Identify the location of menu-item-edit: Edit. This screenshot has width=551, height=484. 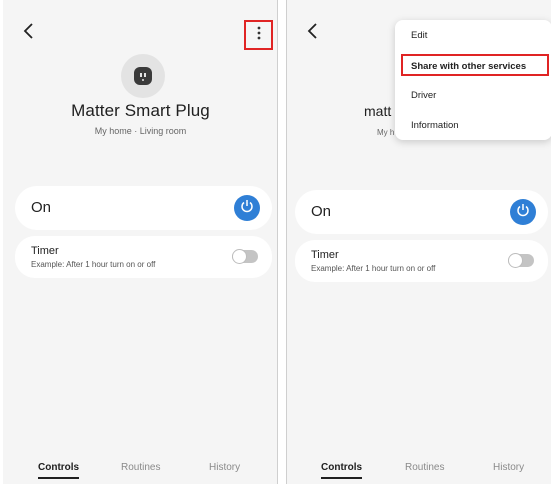
(419, 35).